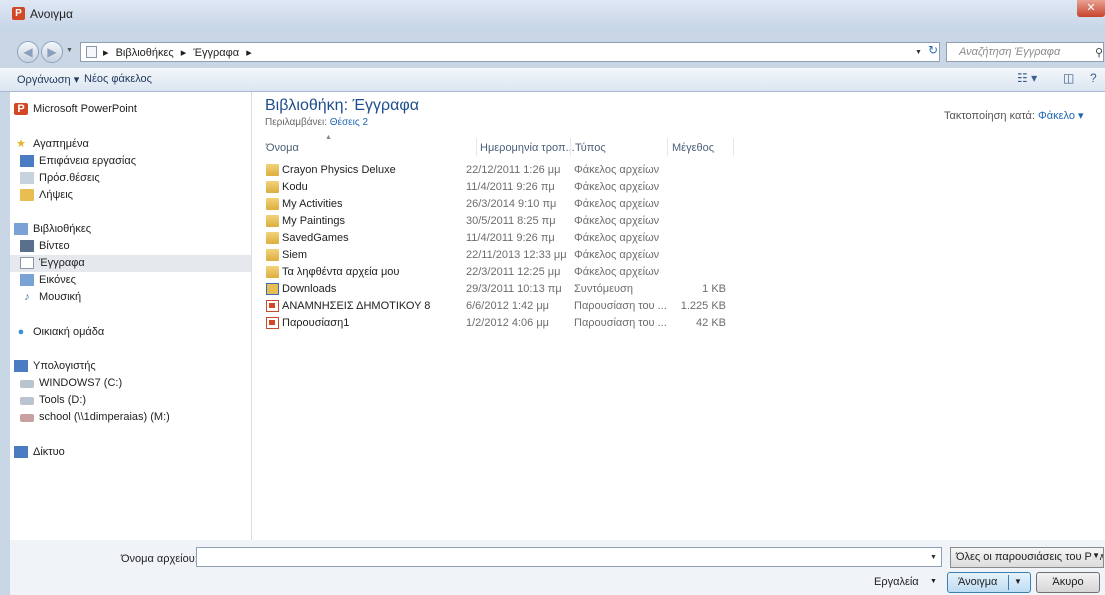 This screenshot has height=595, width=1105. Describe the element at coordinates (511, 221) in the screenshot. I see `file-date: 30/5/2011 8:25 πμ` at that location.